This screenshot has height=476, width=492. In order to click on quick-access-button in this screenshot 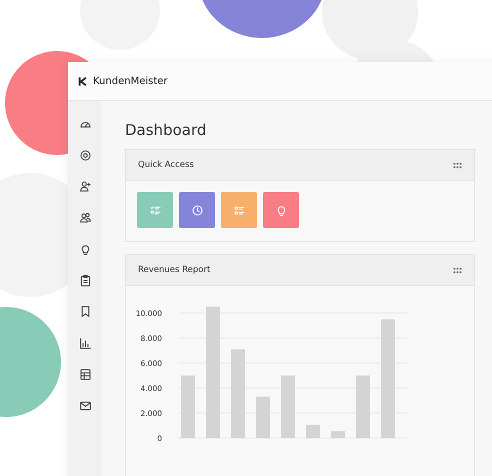, I will do `click(197, 210)`.